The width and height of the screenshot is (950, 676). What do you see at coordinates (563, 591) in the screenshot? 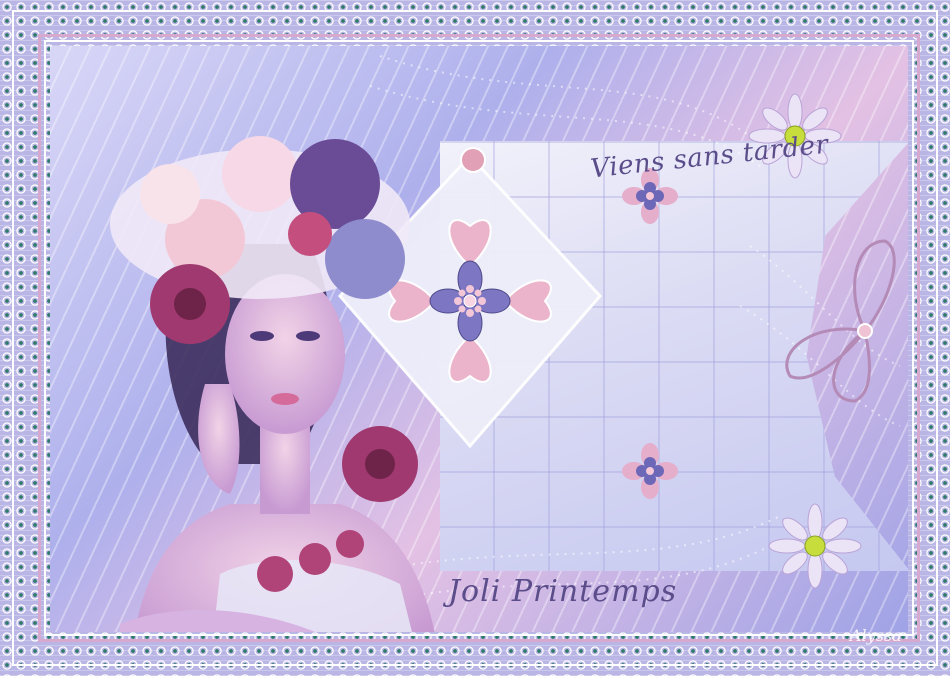
I see `text-joli-printemps: Joli Printemps` at bounding box center [563, 591].